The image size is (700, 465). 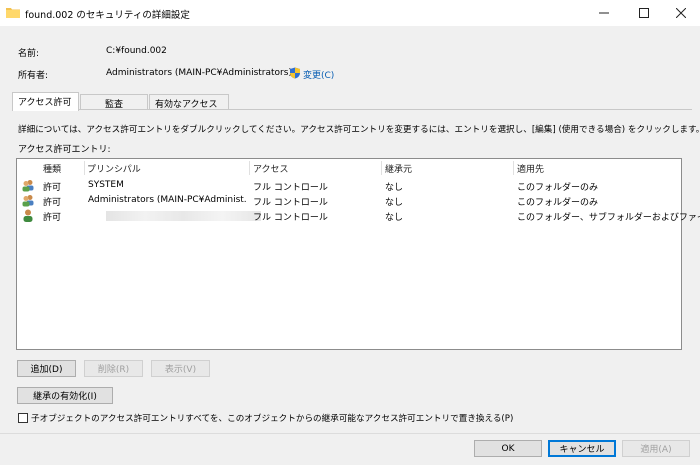 What do you see at coordinates (64, 150) in the screenshot?
I see `permission-entries-label: アクセス許可エントリ:` at bounding box center [64, 150].